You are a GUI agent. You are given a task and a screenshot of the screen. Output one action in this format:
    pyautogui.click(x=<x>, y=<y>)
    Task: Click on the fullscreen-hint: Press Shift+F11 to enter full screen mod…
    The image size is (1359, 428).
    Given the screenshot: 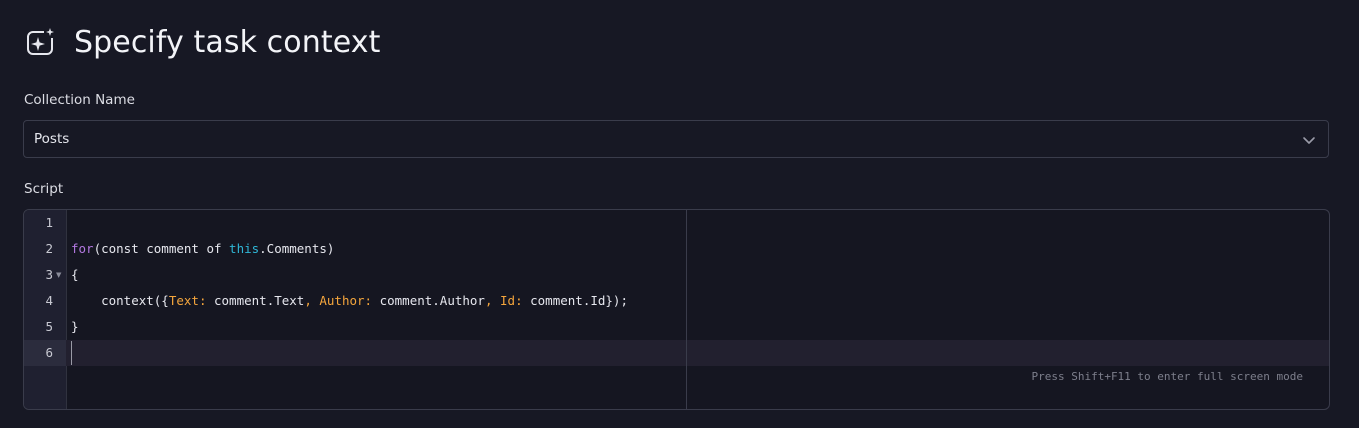 What is the action you would take?
    pyautogui.click(x=1167, y=376)
    